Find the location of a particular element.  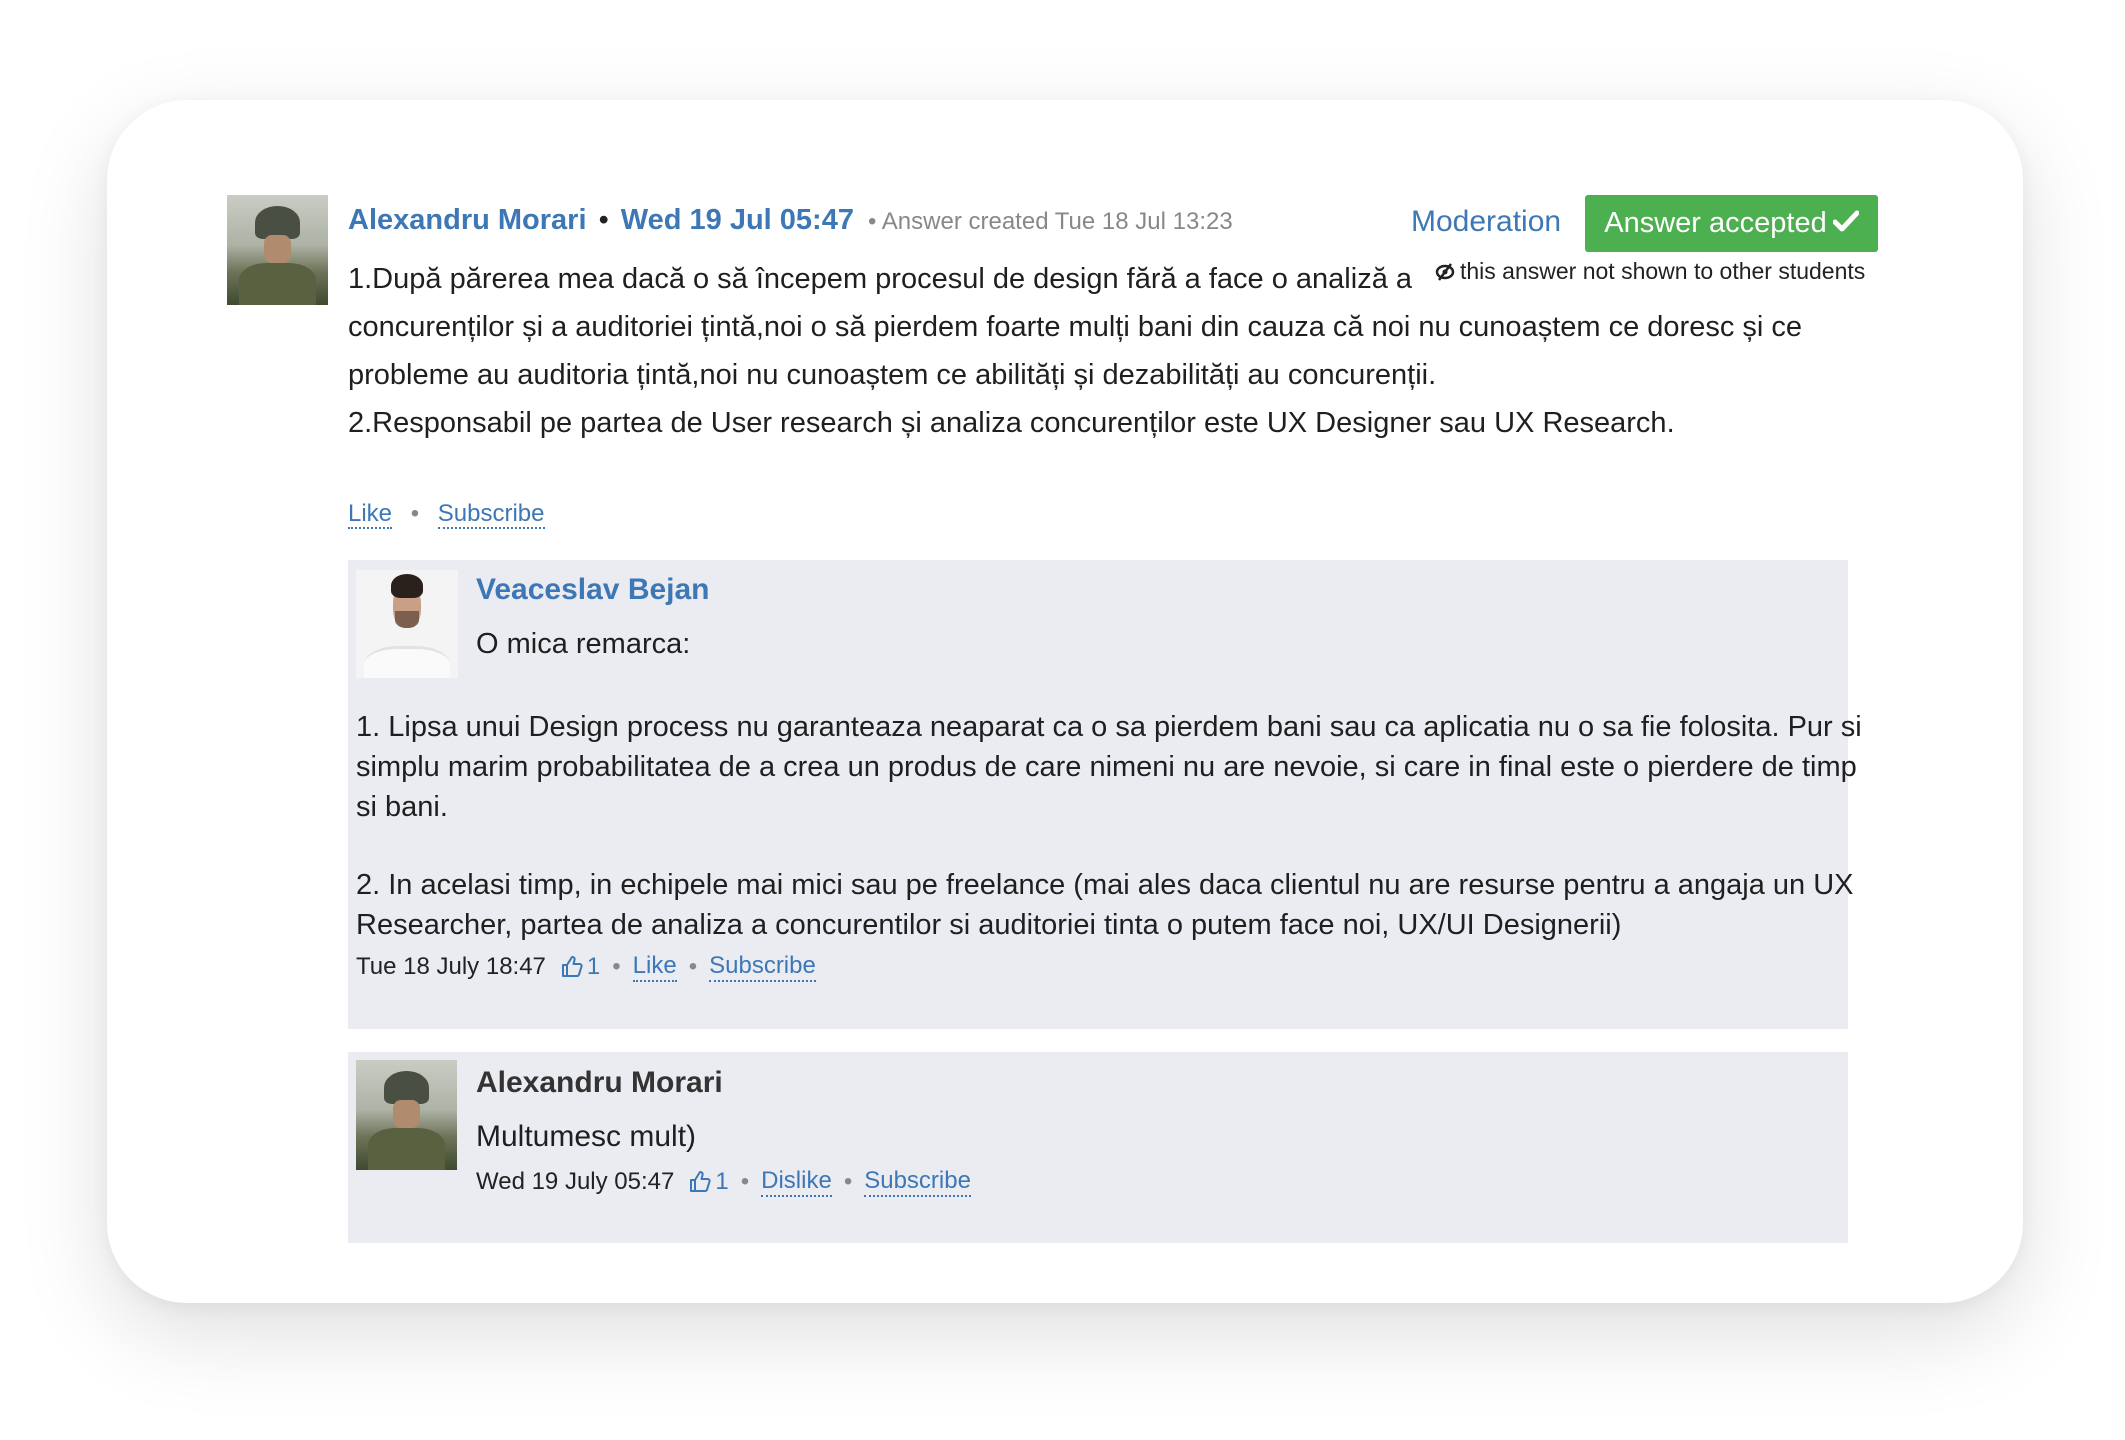

hidden-note-text: this answer not shown to other students is located at coordinates (1663, 271).